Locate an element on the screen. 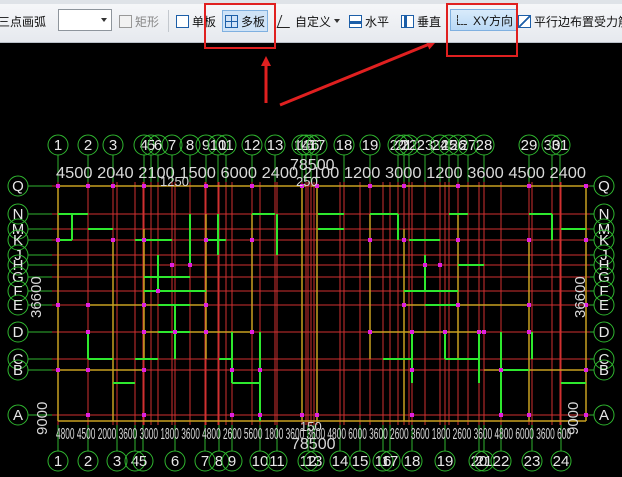 The image size is (622, 477). axis-bubble-label: 6 is located at coordinates (158, 145).